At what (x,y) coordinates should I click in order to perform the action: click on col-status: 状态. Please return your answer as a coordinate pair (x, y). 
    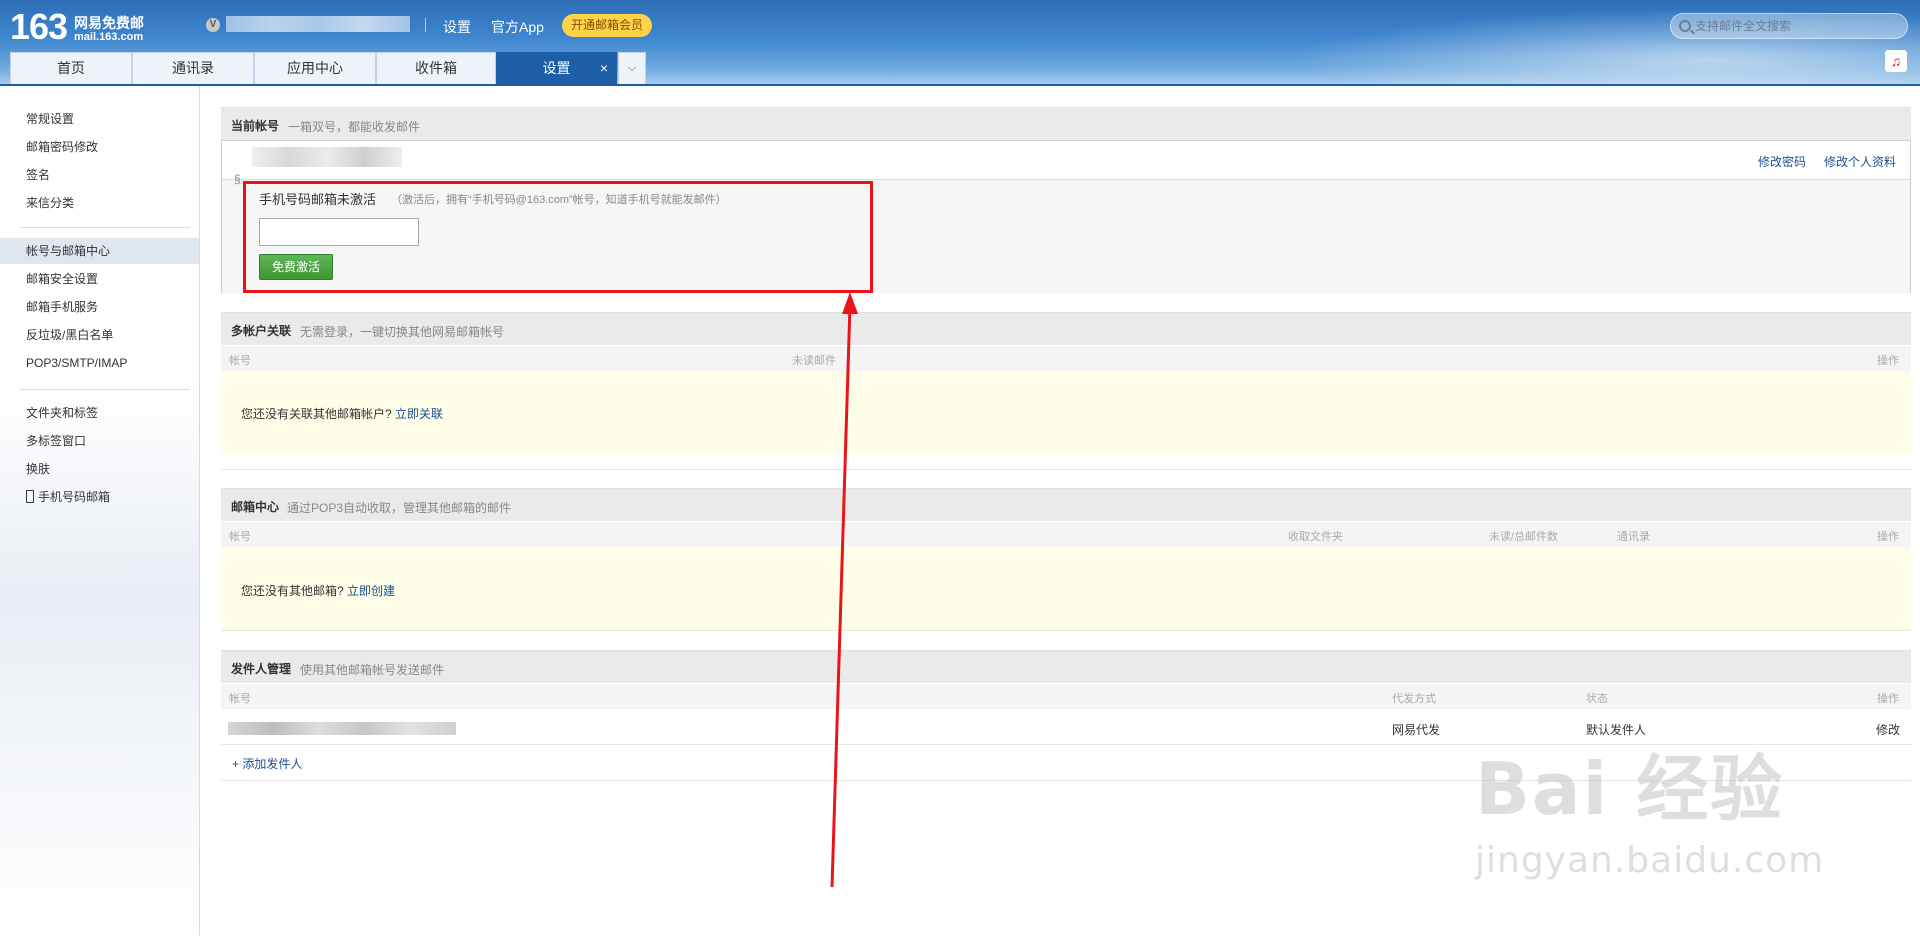
    Looking at the image, I should click on (1597, 699).